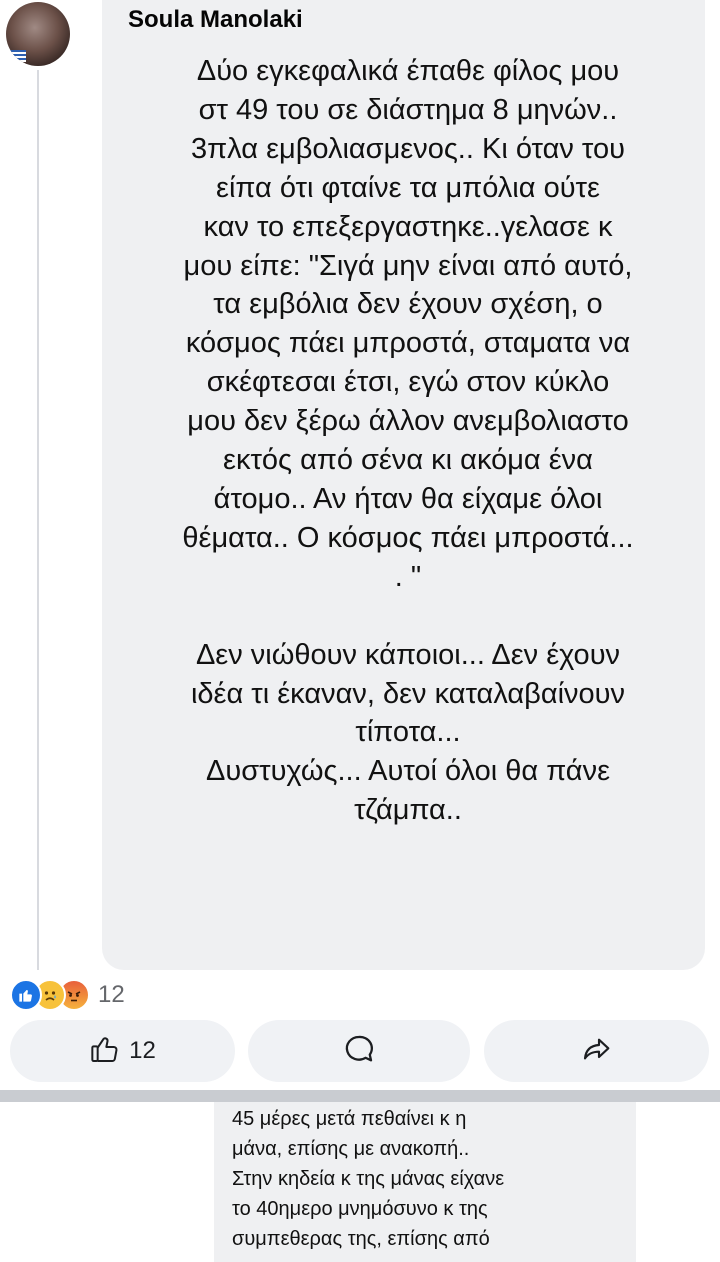 This screenshot has height=1262, width=720. Describe the element at coordinates (360, 1096) in the screenshot. I see `post-separator` at that location.